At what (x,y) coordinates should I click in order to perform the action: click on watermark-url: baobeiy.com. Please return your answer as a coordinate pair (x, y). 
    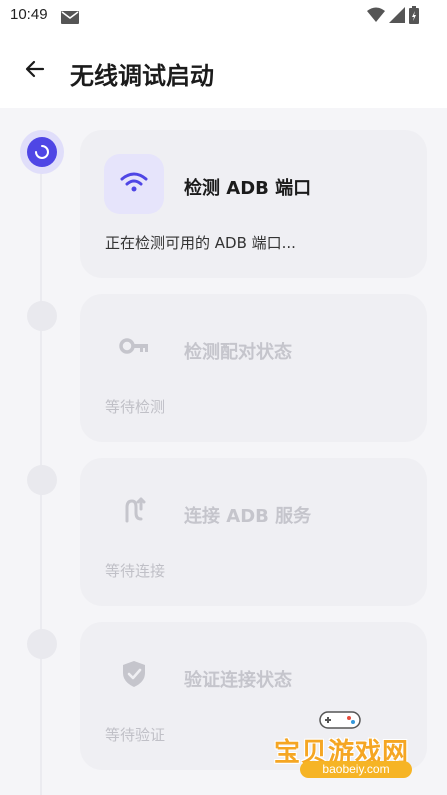
    Looking at the image, I should click on (356, 769).